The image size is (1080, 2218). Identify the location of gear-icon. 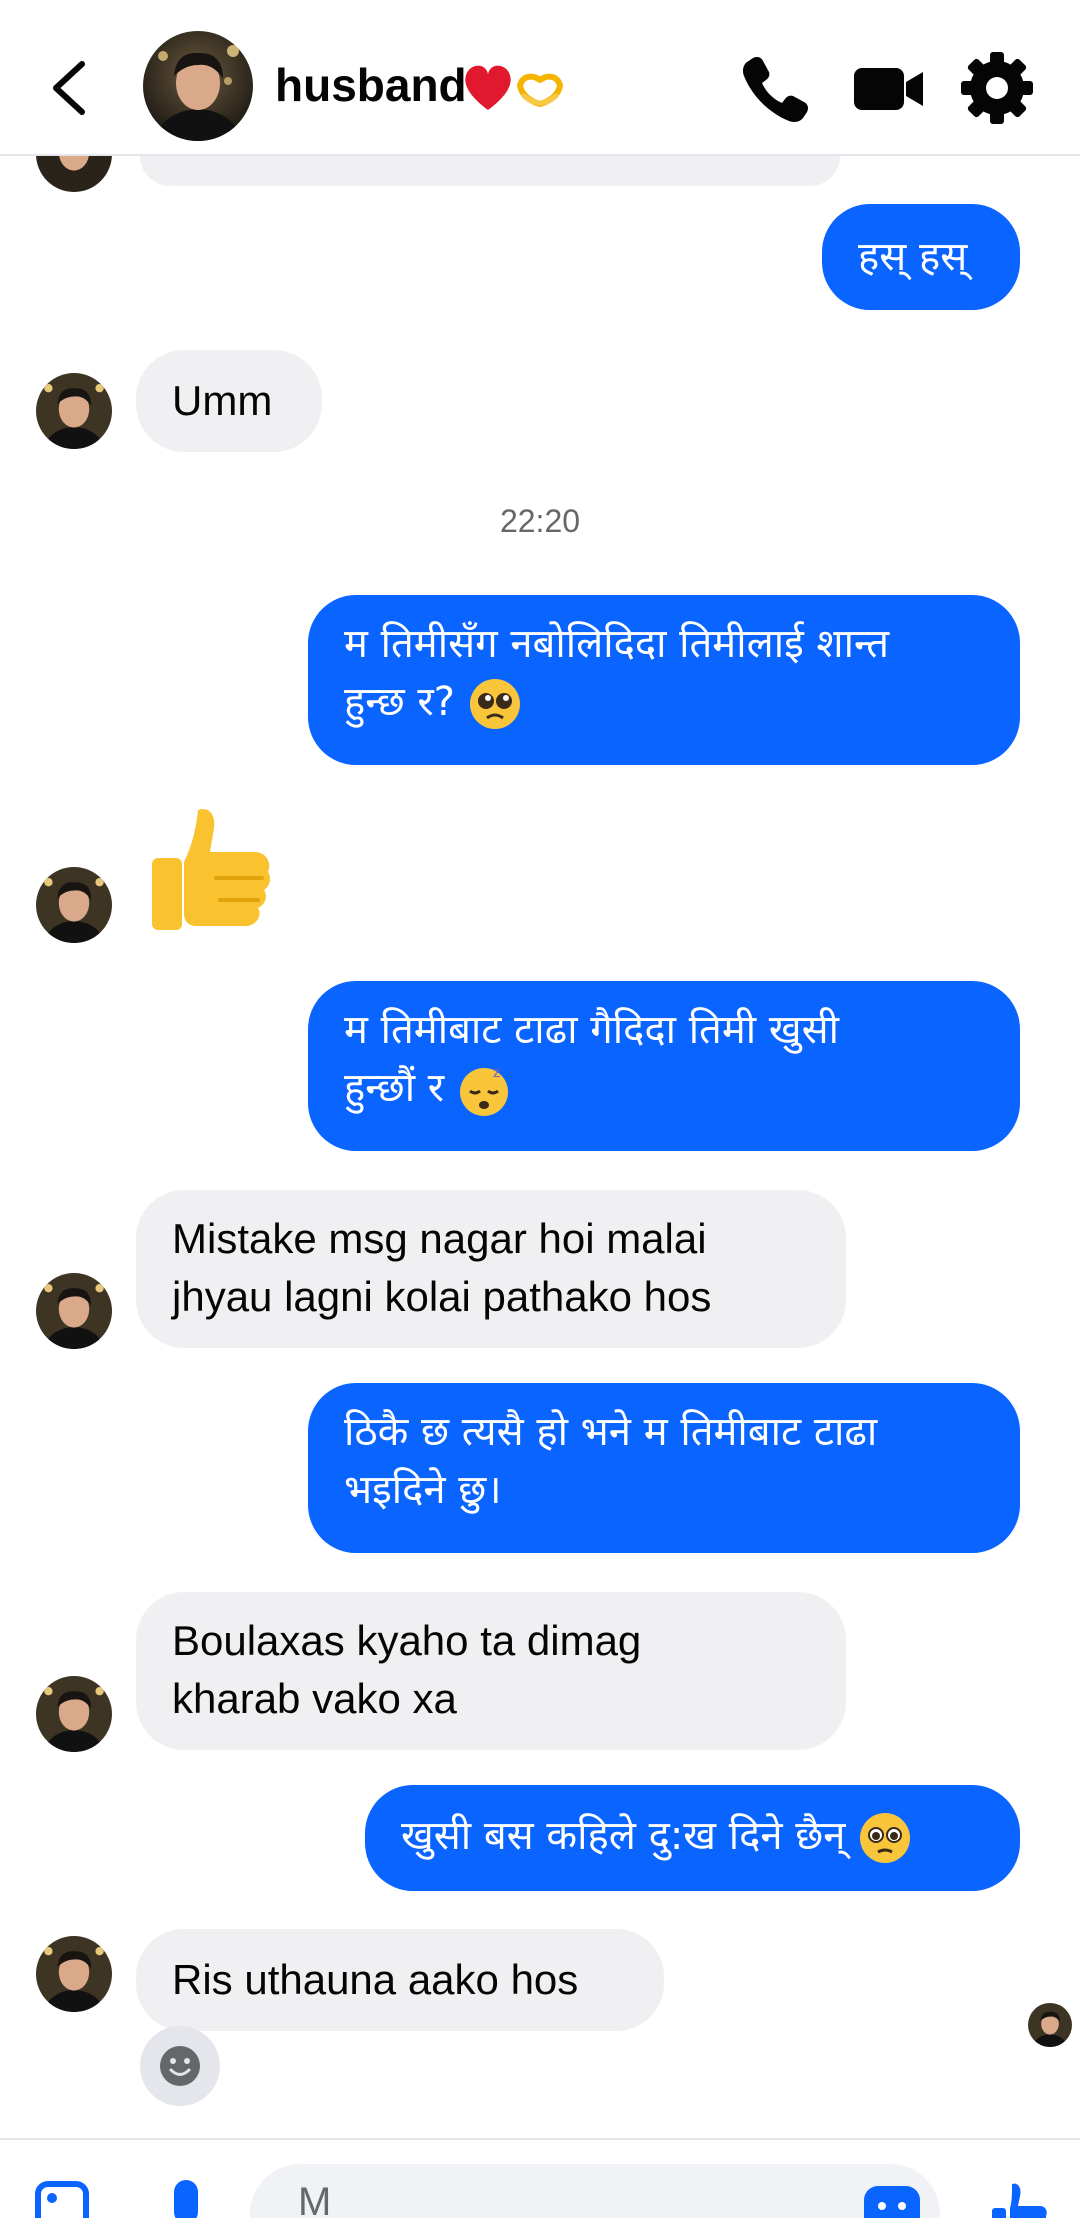
(997, 88).